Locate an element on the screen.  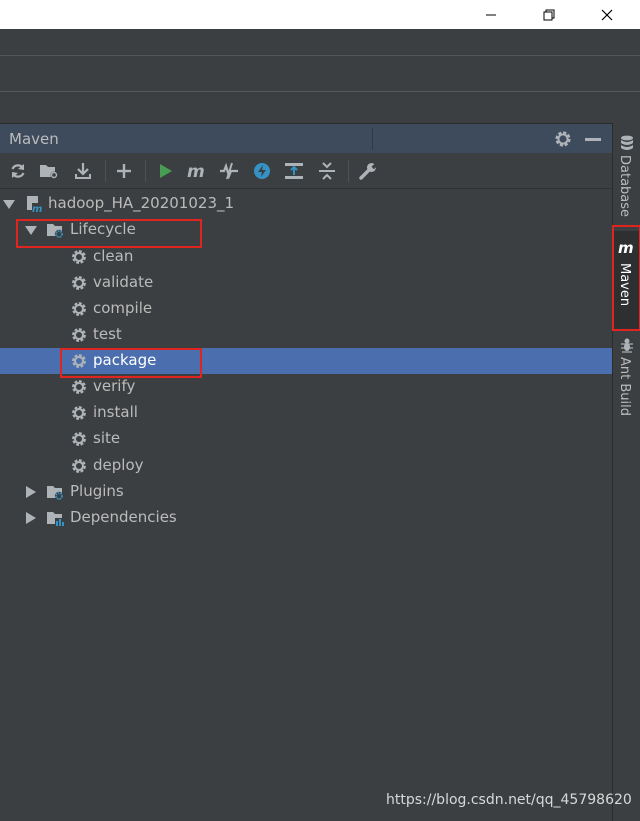
header-divider is located at coordinates (372, 139).